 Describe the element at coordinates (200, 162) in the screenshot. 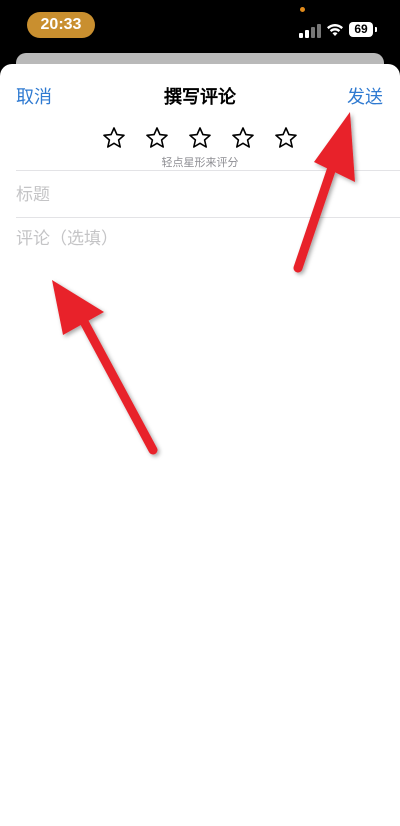

I see `rating-hint: 轻点星形来评分` at that location.